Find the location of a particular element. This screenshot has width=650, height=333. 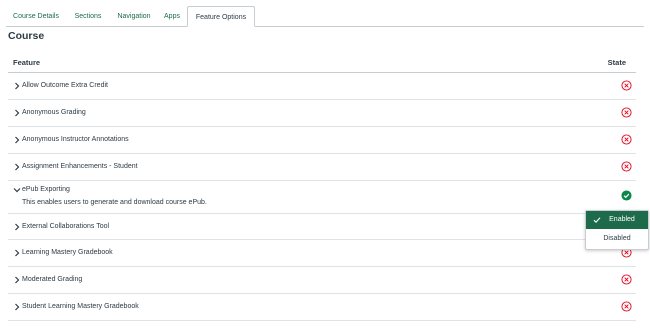

feature-name: ePub Exporting is located at coordinates (46, 189).